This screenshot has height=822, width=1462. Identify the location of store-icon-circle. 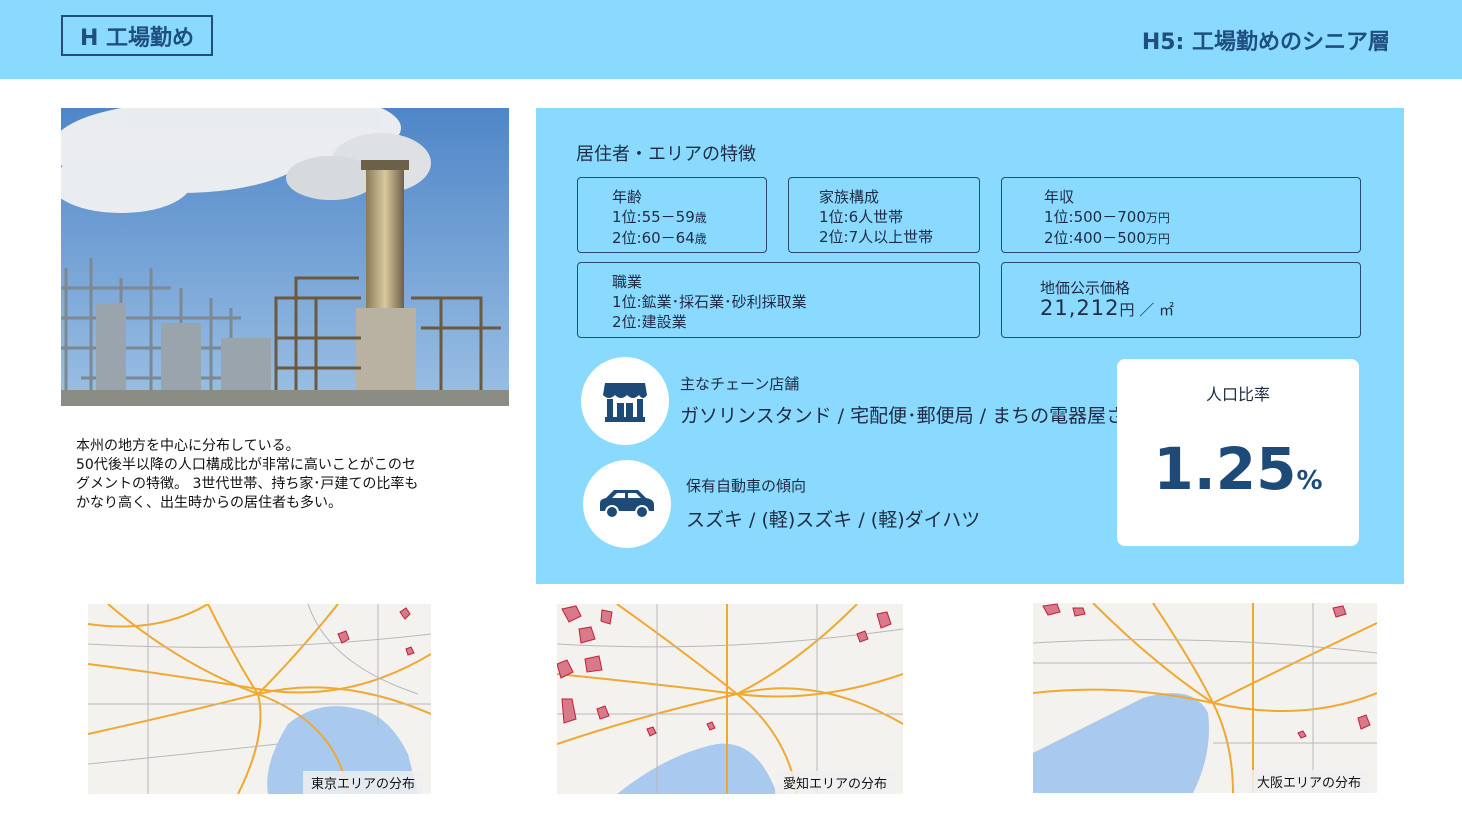
(625, 401).